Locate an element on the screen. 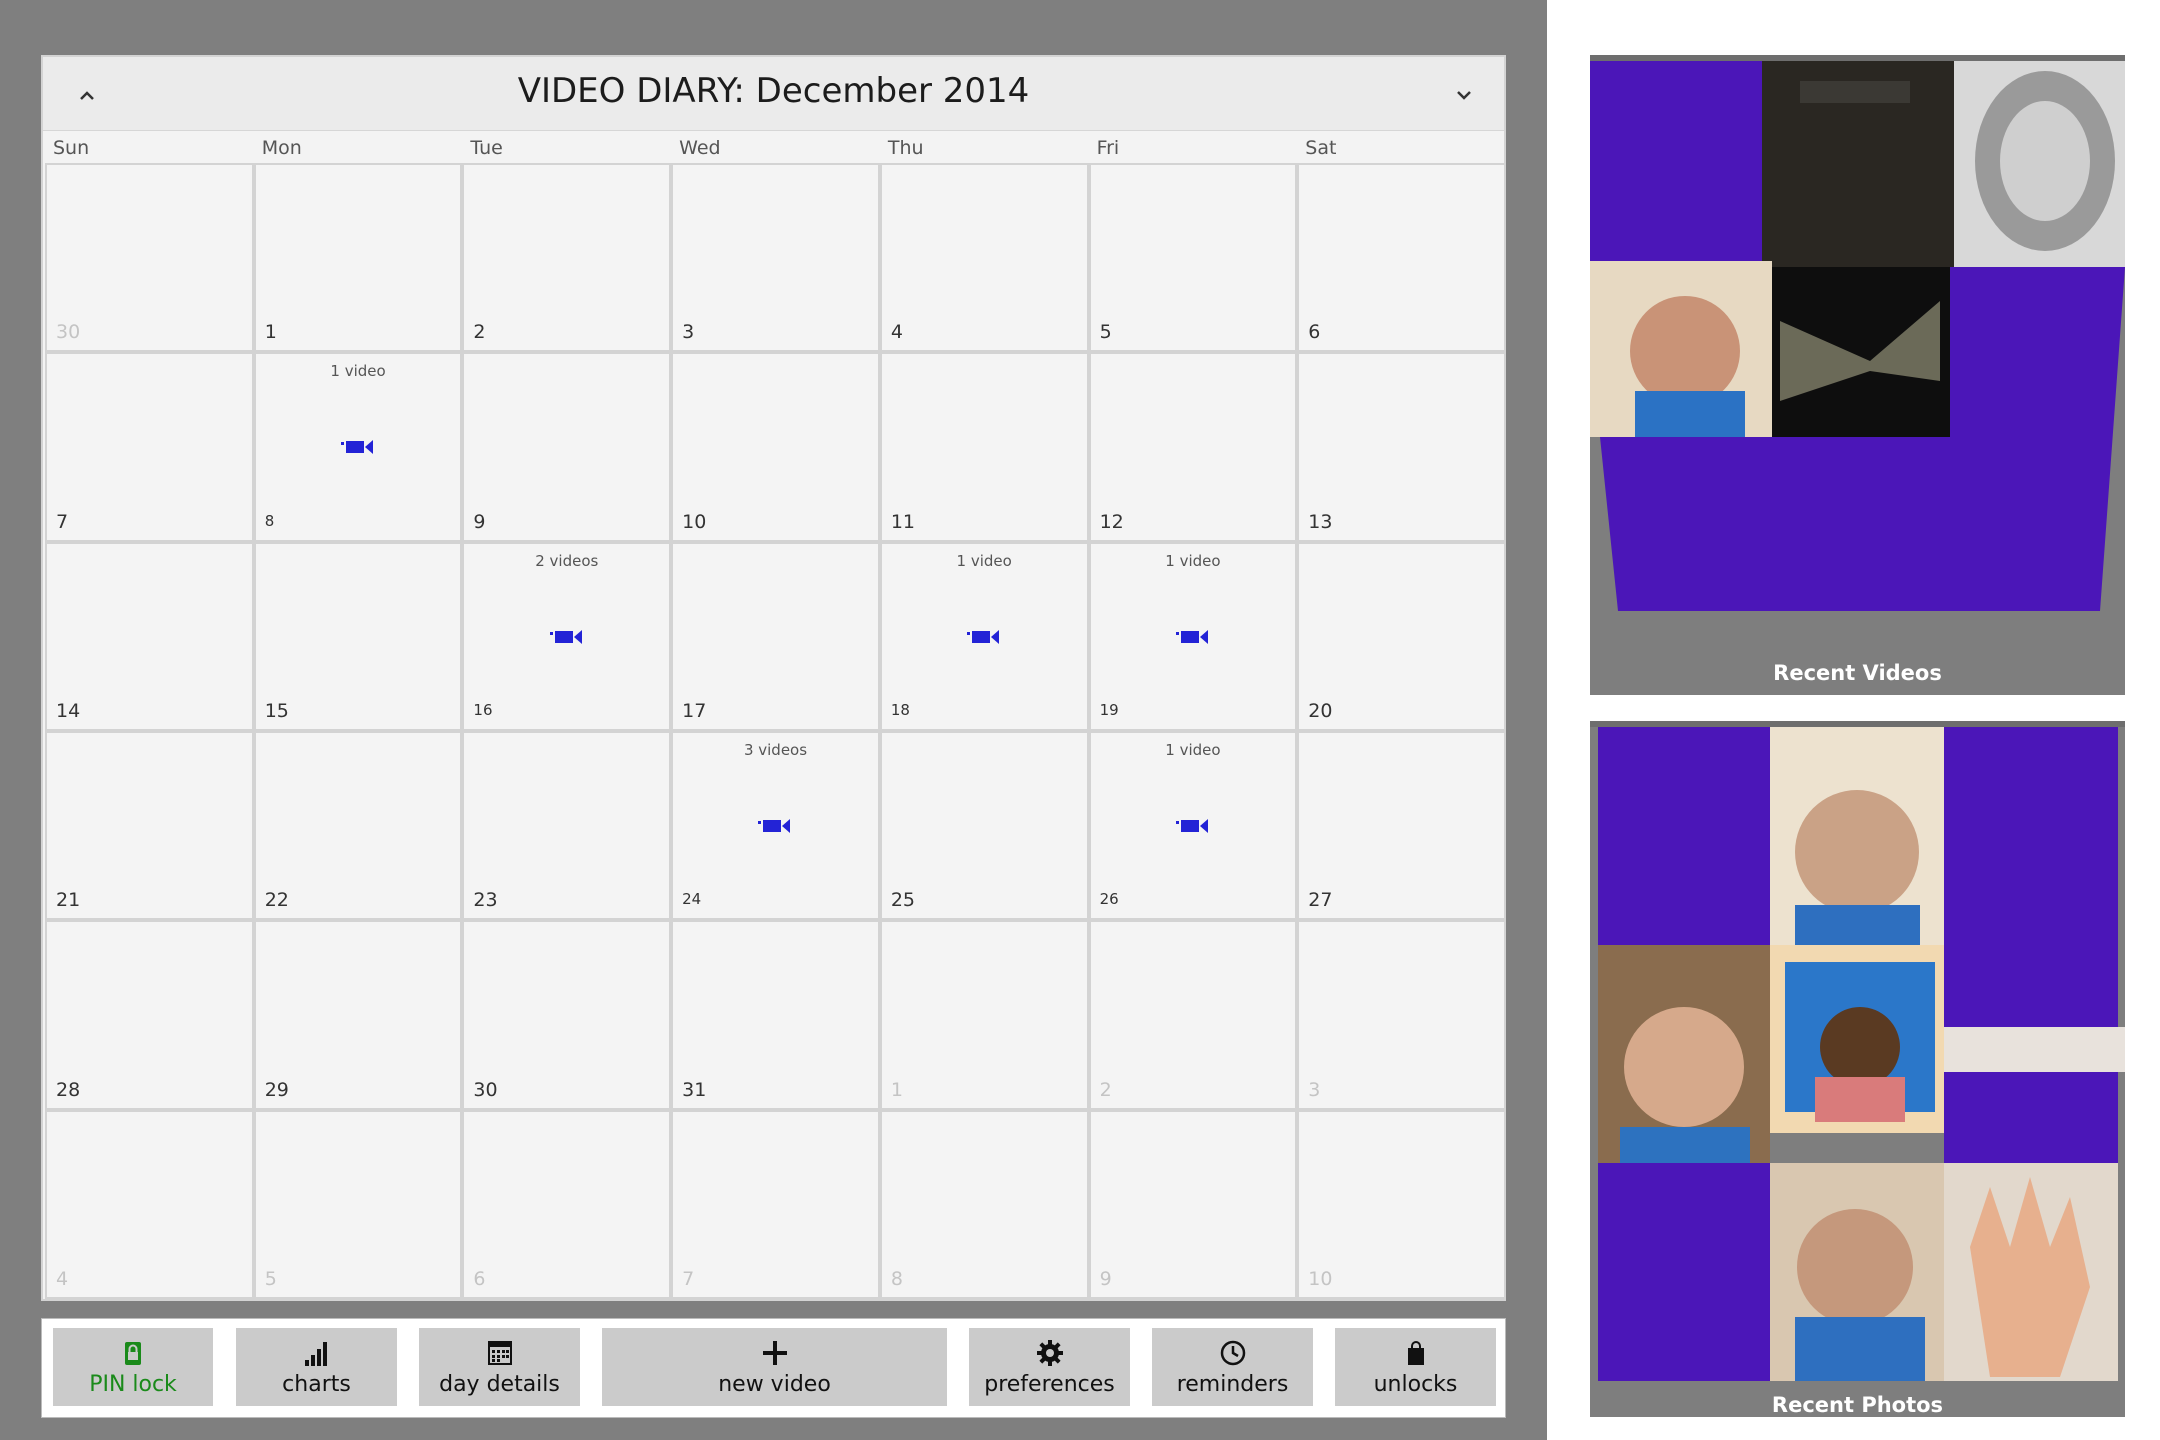 This screenshot has width=2160, height=1440. calendar-day-cell: 11 is located at coordinates (984, 447).